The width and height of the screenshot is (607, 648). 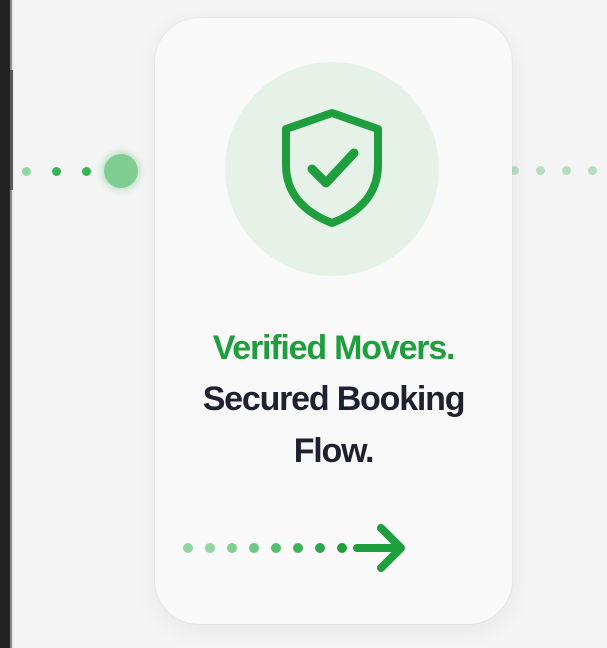 I want to click on side-button, so click(x=11, y=130).